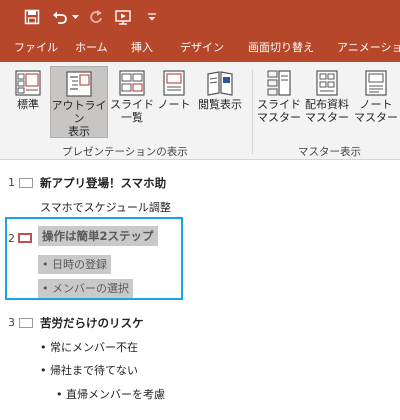 This screenshot has height=420, width=400. Describe the element at coordinates (200, 17) in the screenshot. I see `quick-access-toolbar` at that location.